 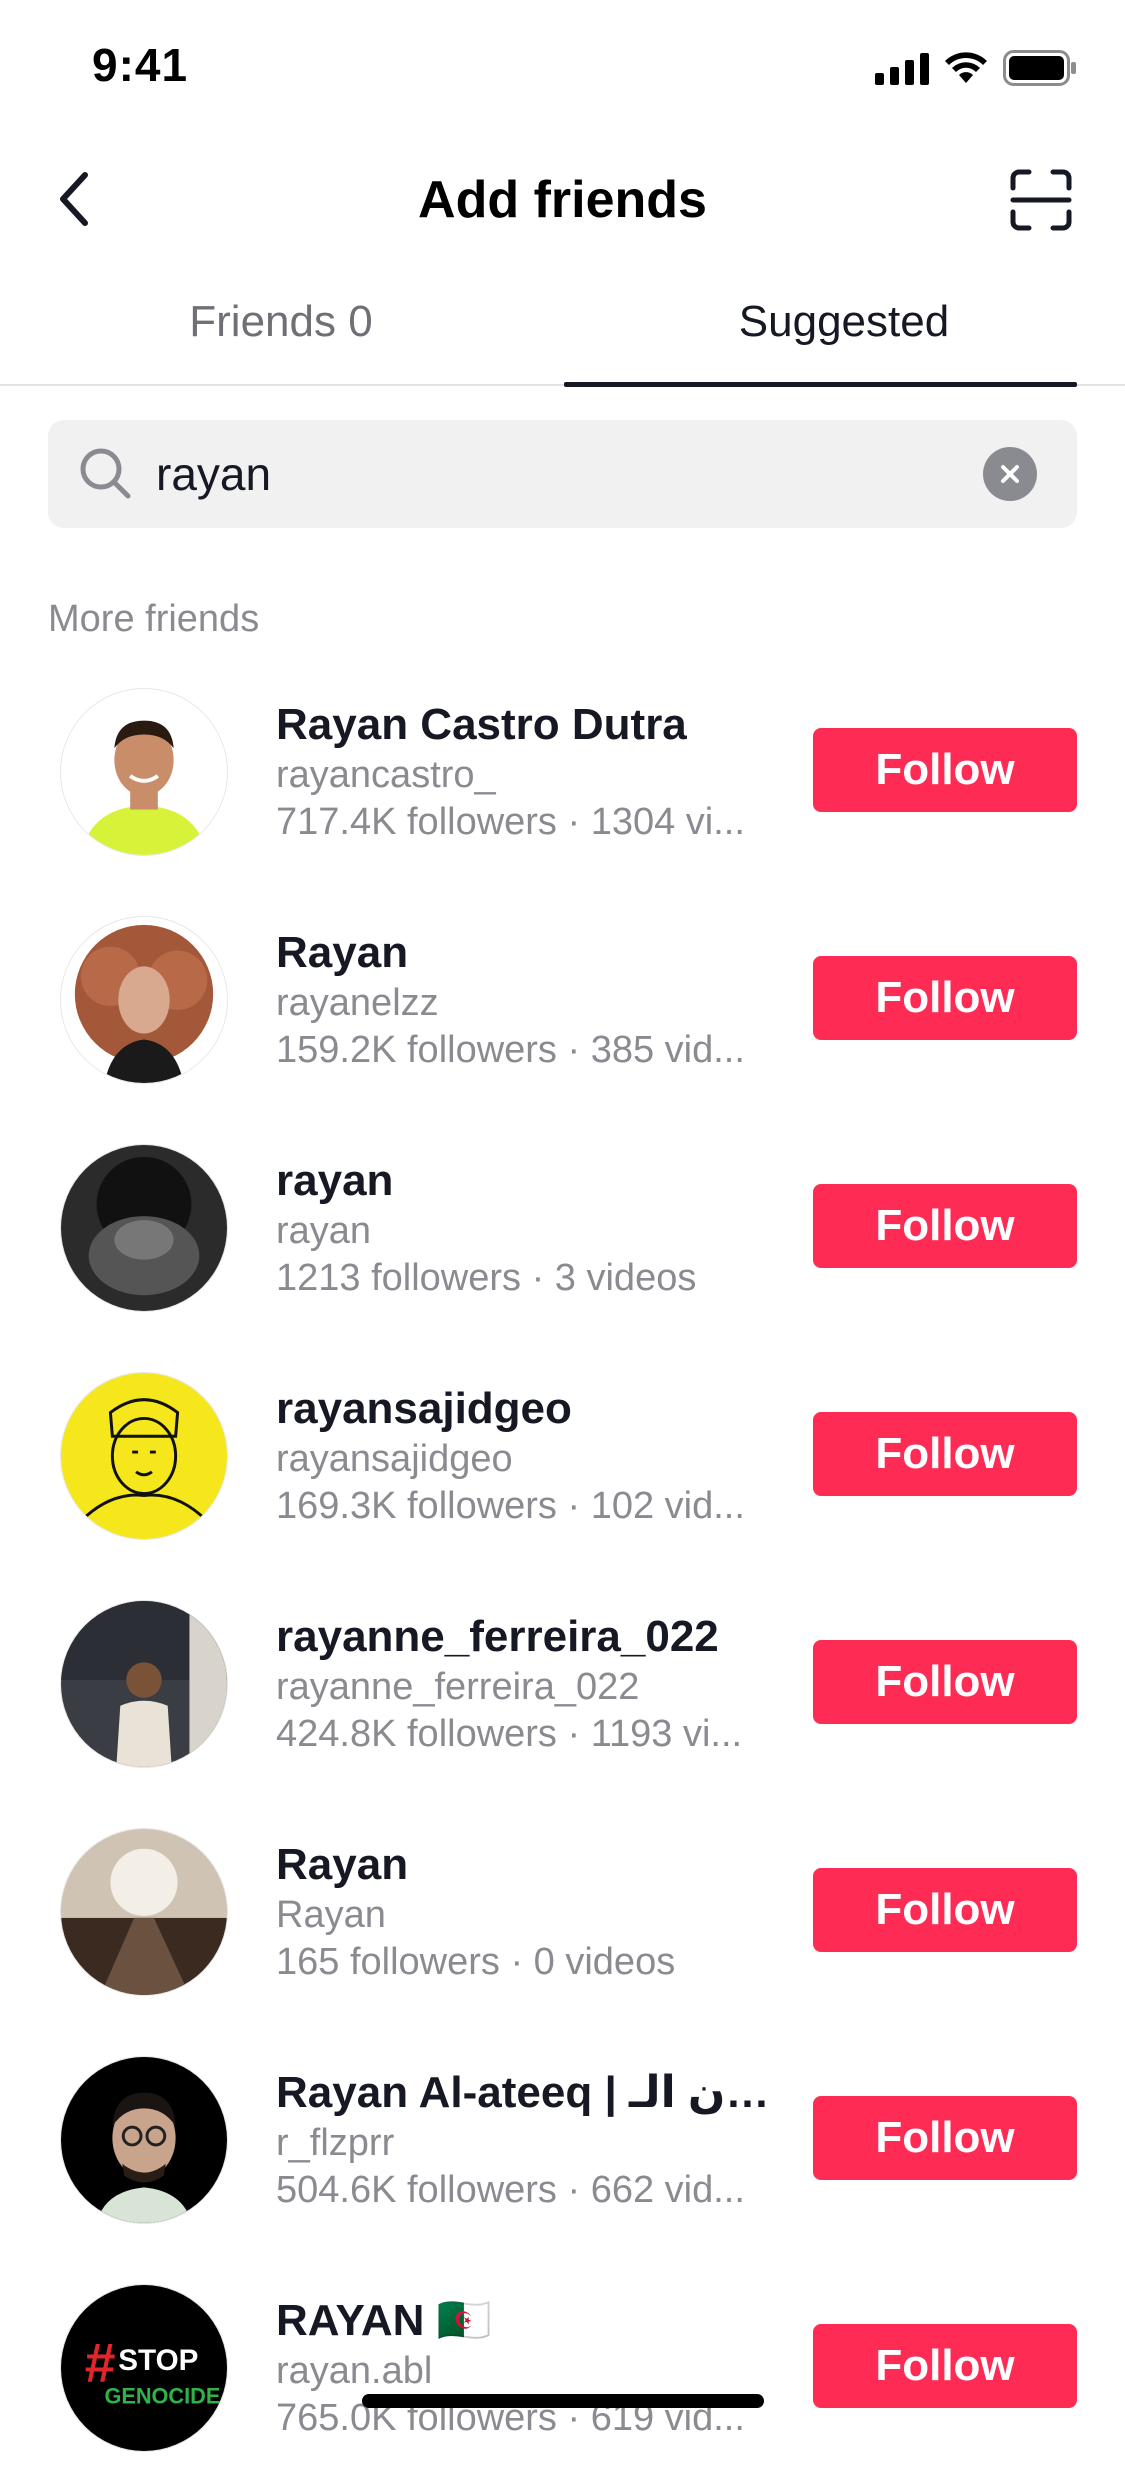 I want to click on clear-search-button, so click(x=1010, y=474).